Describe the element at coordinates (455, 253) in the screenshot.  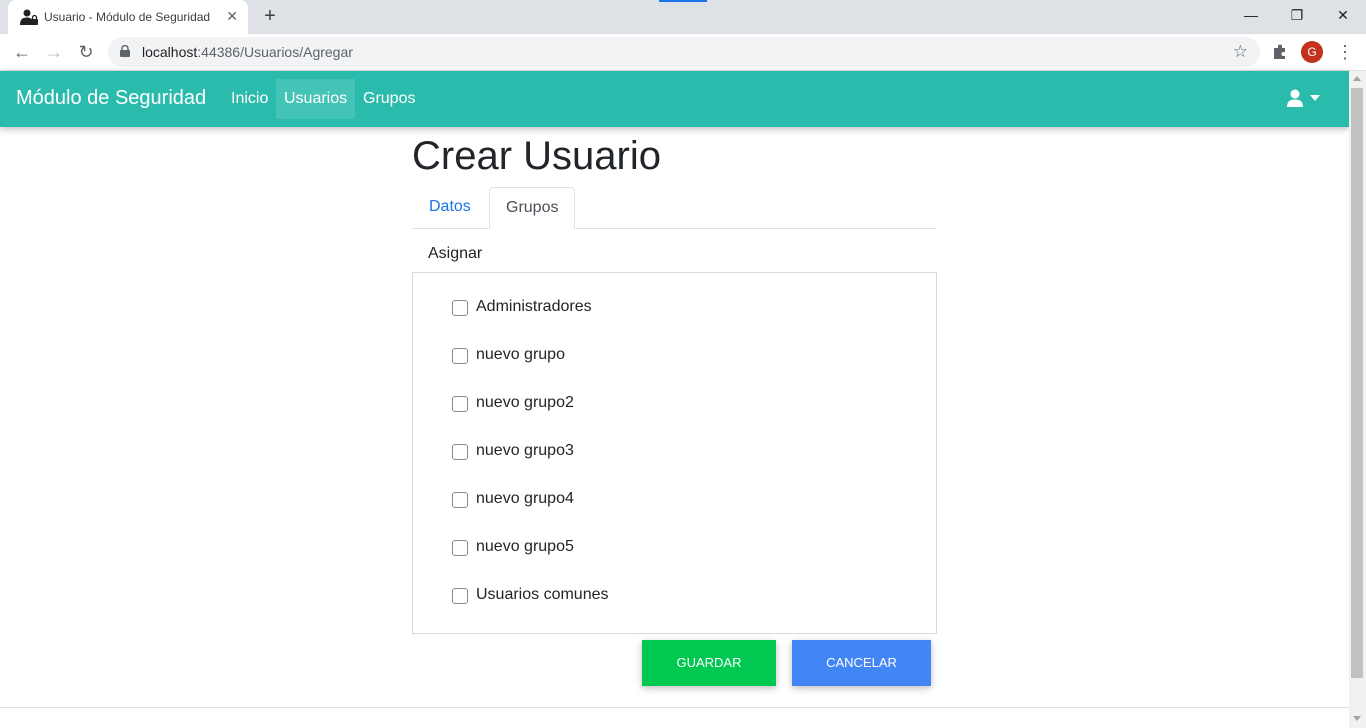
I see `assign-label: Asignar` at that location.